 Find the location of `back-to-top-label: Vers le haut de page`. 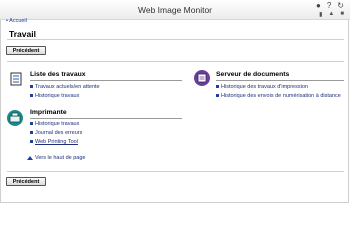

back-to-top-label: Vers le haut de page is located at coordinates (60, 158).